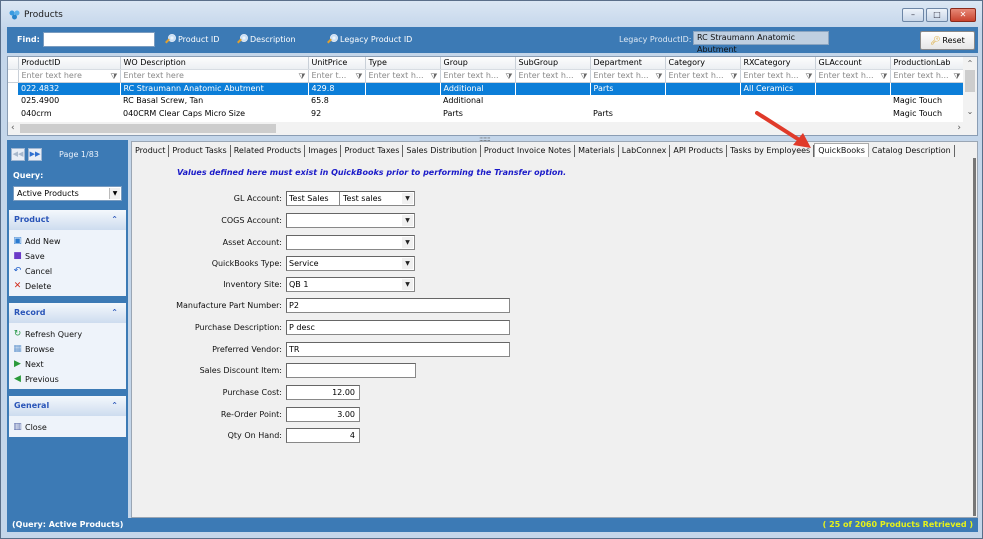 The height and width of the screenshot is (539, 983). What do you see at coordinates (947, 40) in the screenshot?
I see `reset-button: 🔑︎ Reset` at bounding box center [947, 40].